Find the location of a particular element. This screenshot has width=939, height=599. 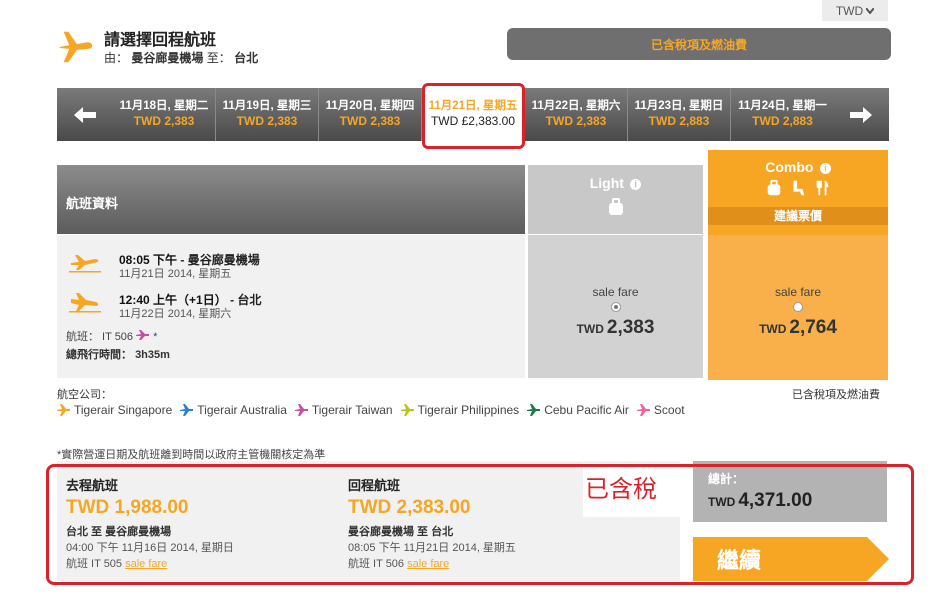

combo-fare-header: Combo i 建議票價 is located at coordinates (798, 192).